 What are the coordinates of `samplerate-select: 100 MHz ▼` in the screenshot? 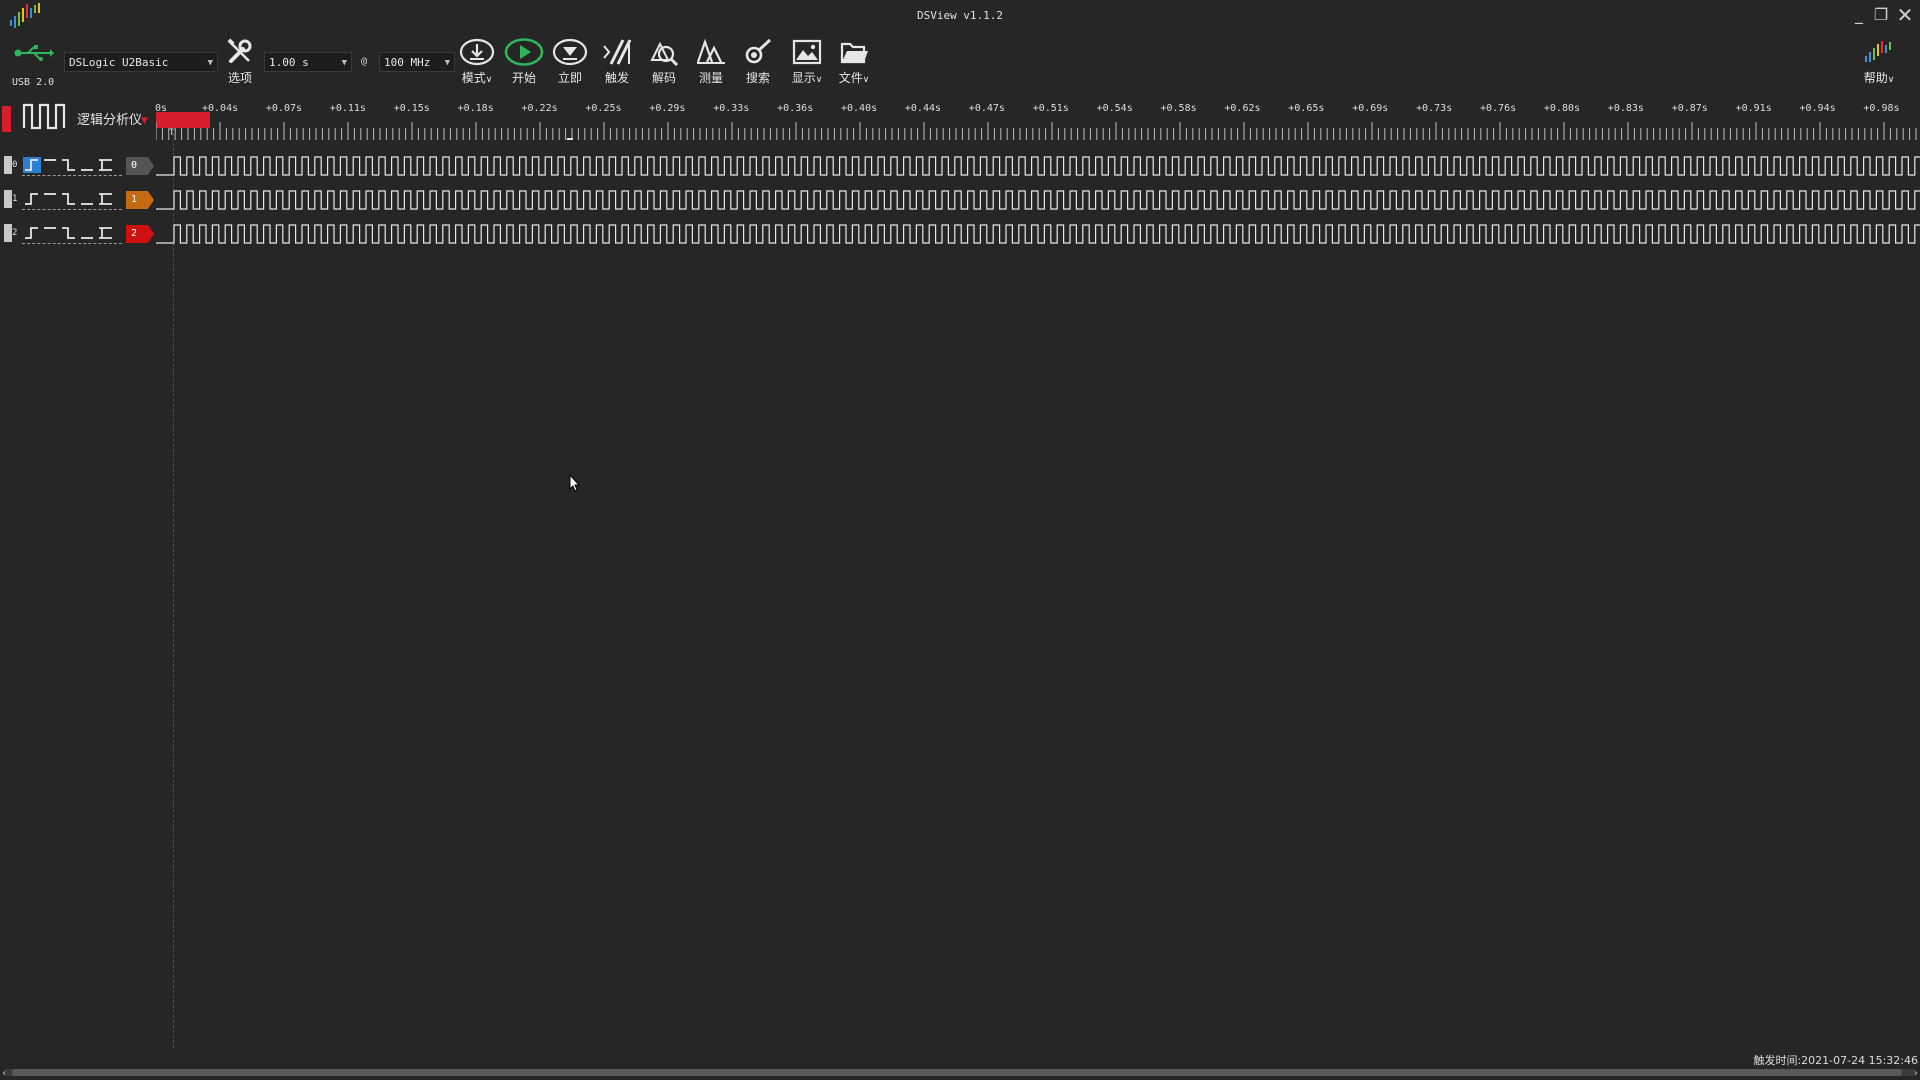 It's located at (417, 62).